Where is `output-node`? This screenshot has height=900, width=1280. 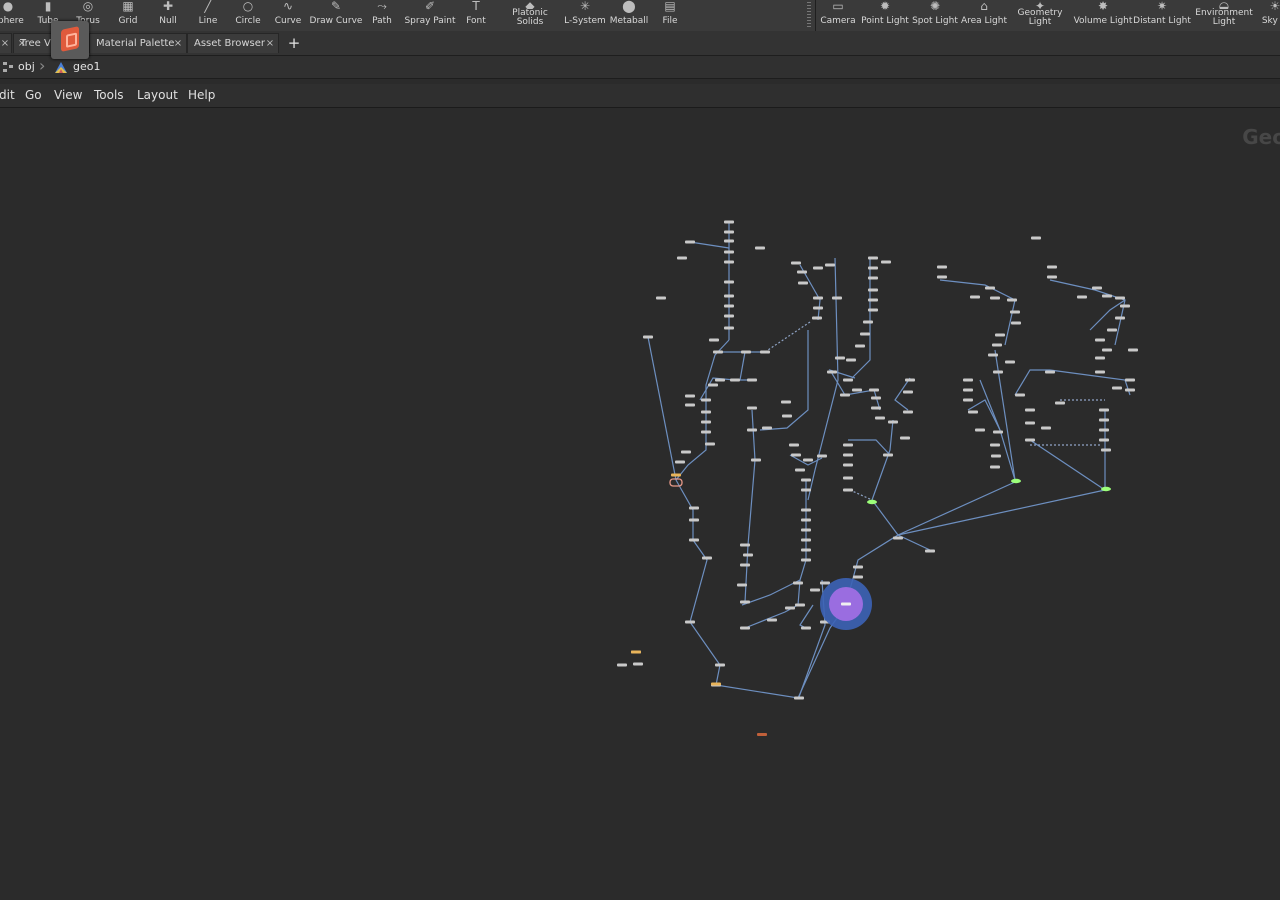 output-node is located at coordinates (762, 734).